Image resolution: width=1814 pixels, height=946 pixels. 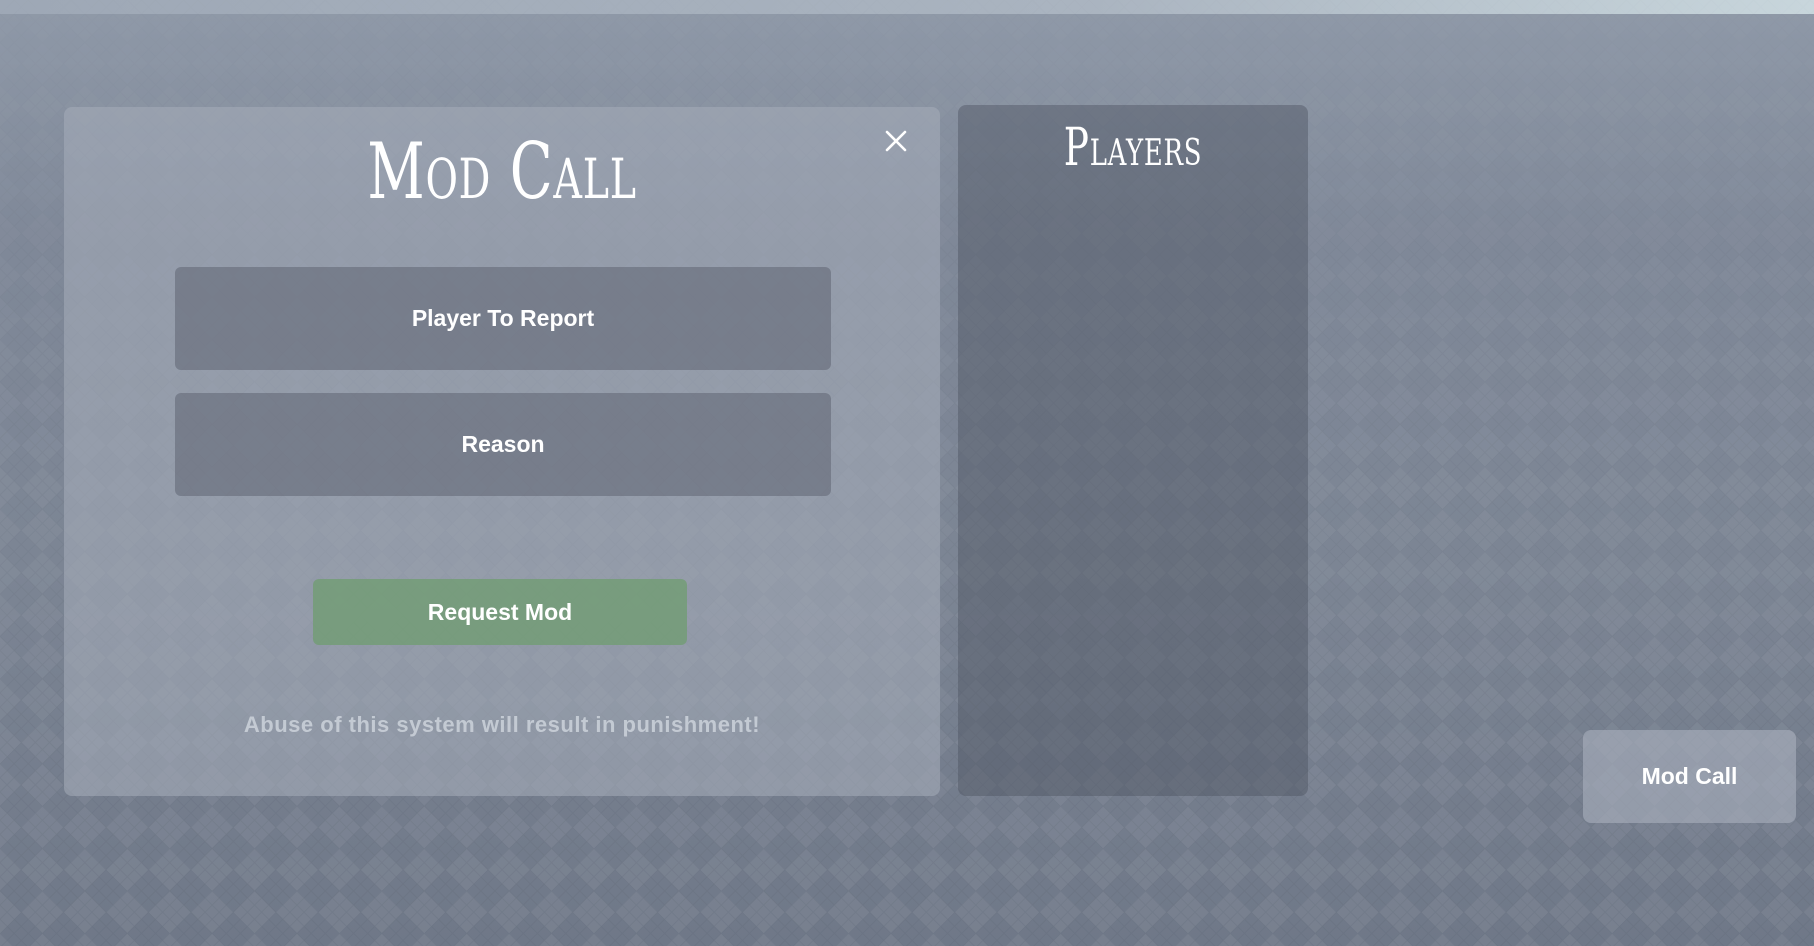 What do you see at coordinates (1133, 148) in the screenshot?
I see `players-title: Players` at bounding box center [1133, 148].